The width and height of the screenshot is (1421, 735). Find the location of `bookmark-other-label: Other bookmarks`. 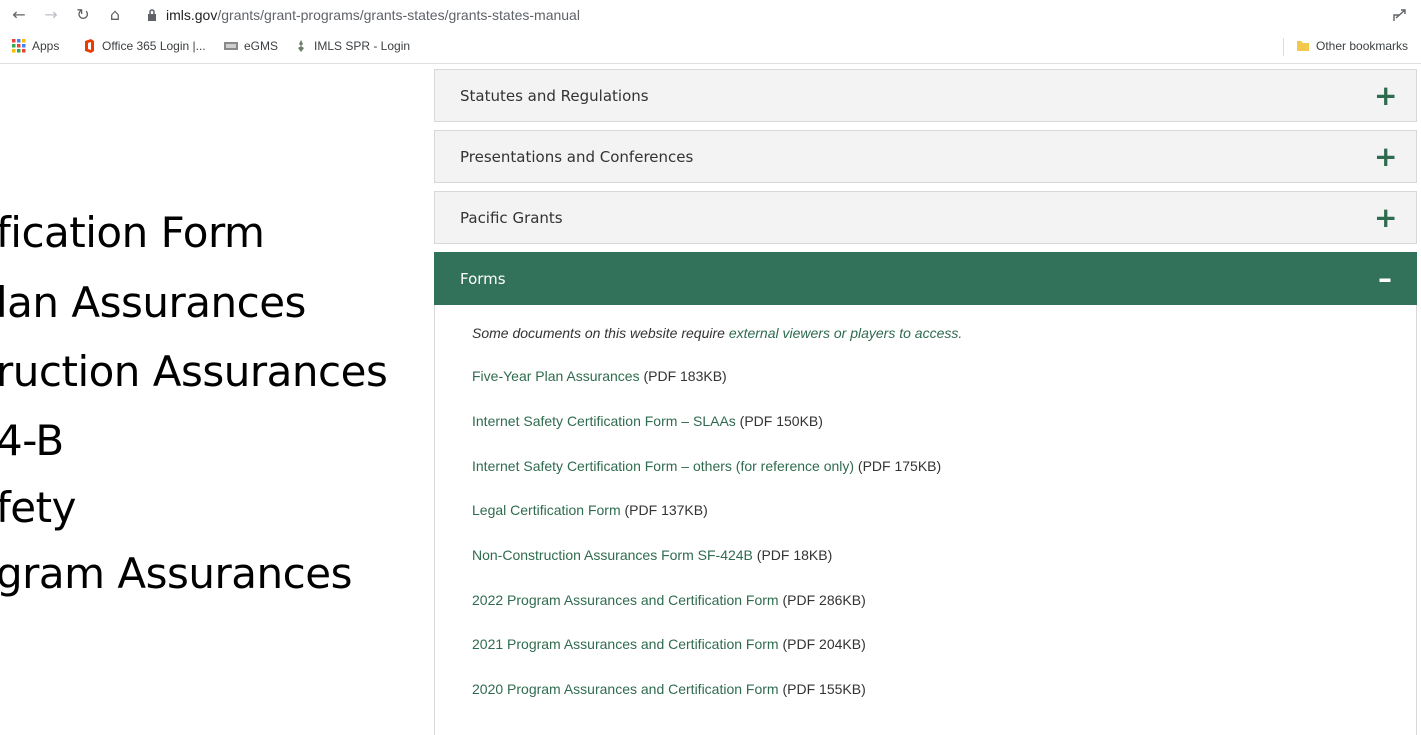

bookmark-other-label: Other bookmarks is located at coordinates (1362, 46).